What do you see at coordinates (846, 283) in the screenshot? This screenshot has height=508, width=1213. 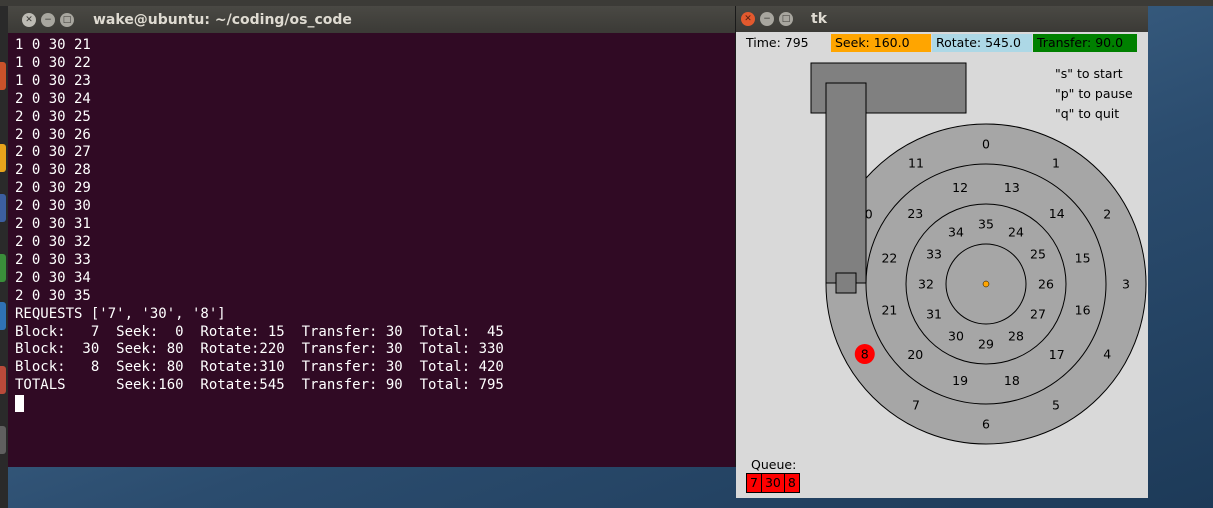 I see `disk-head` at bounding box center [846, 283].